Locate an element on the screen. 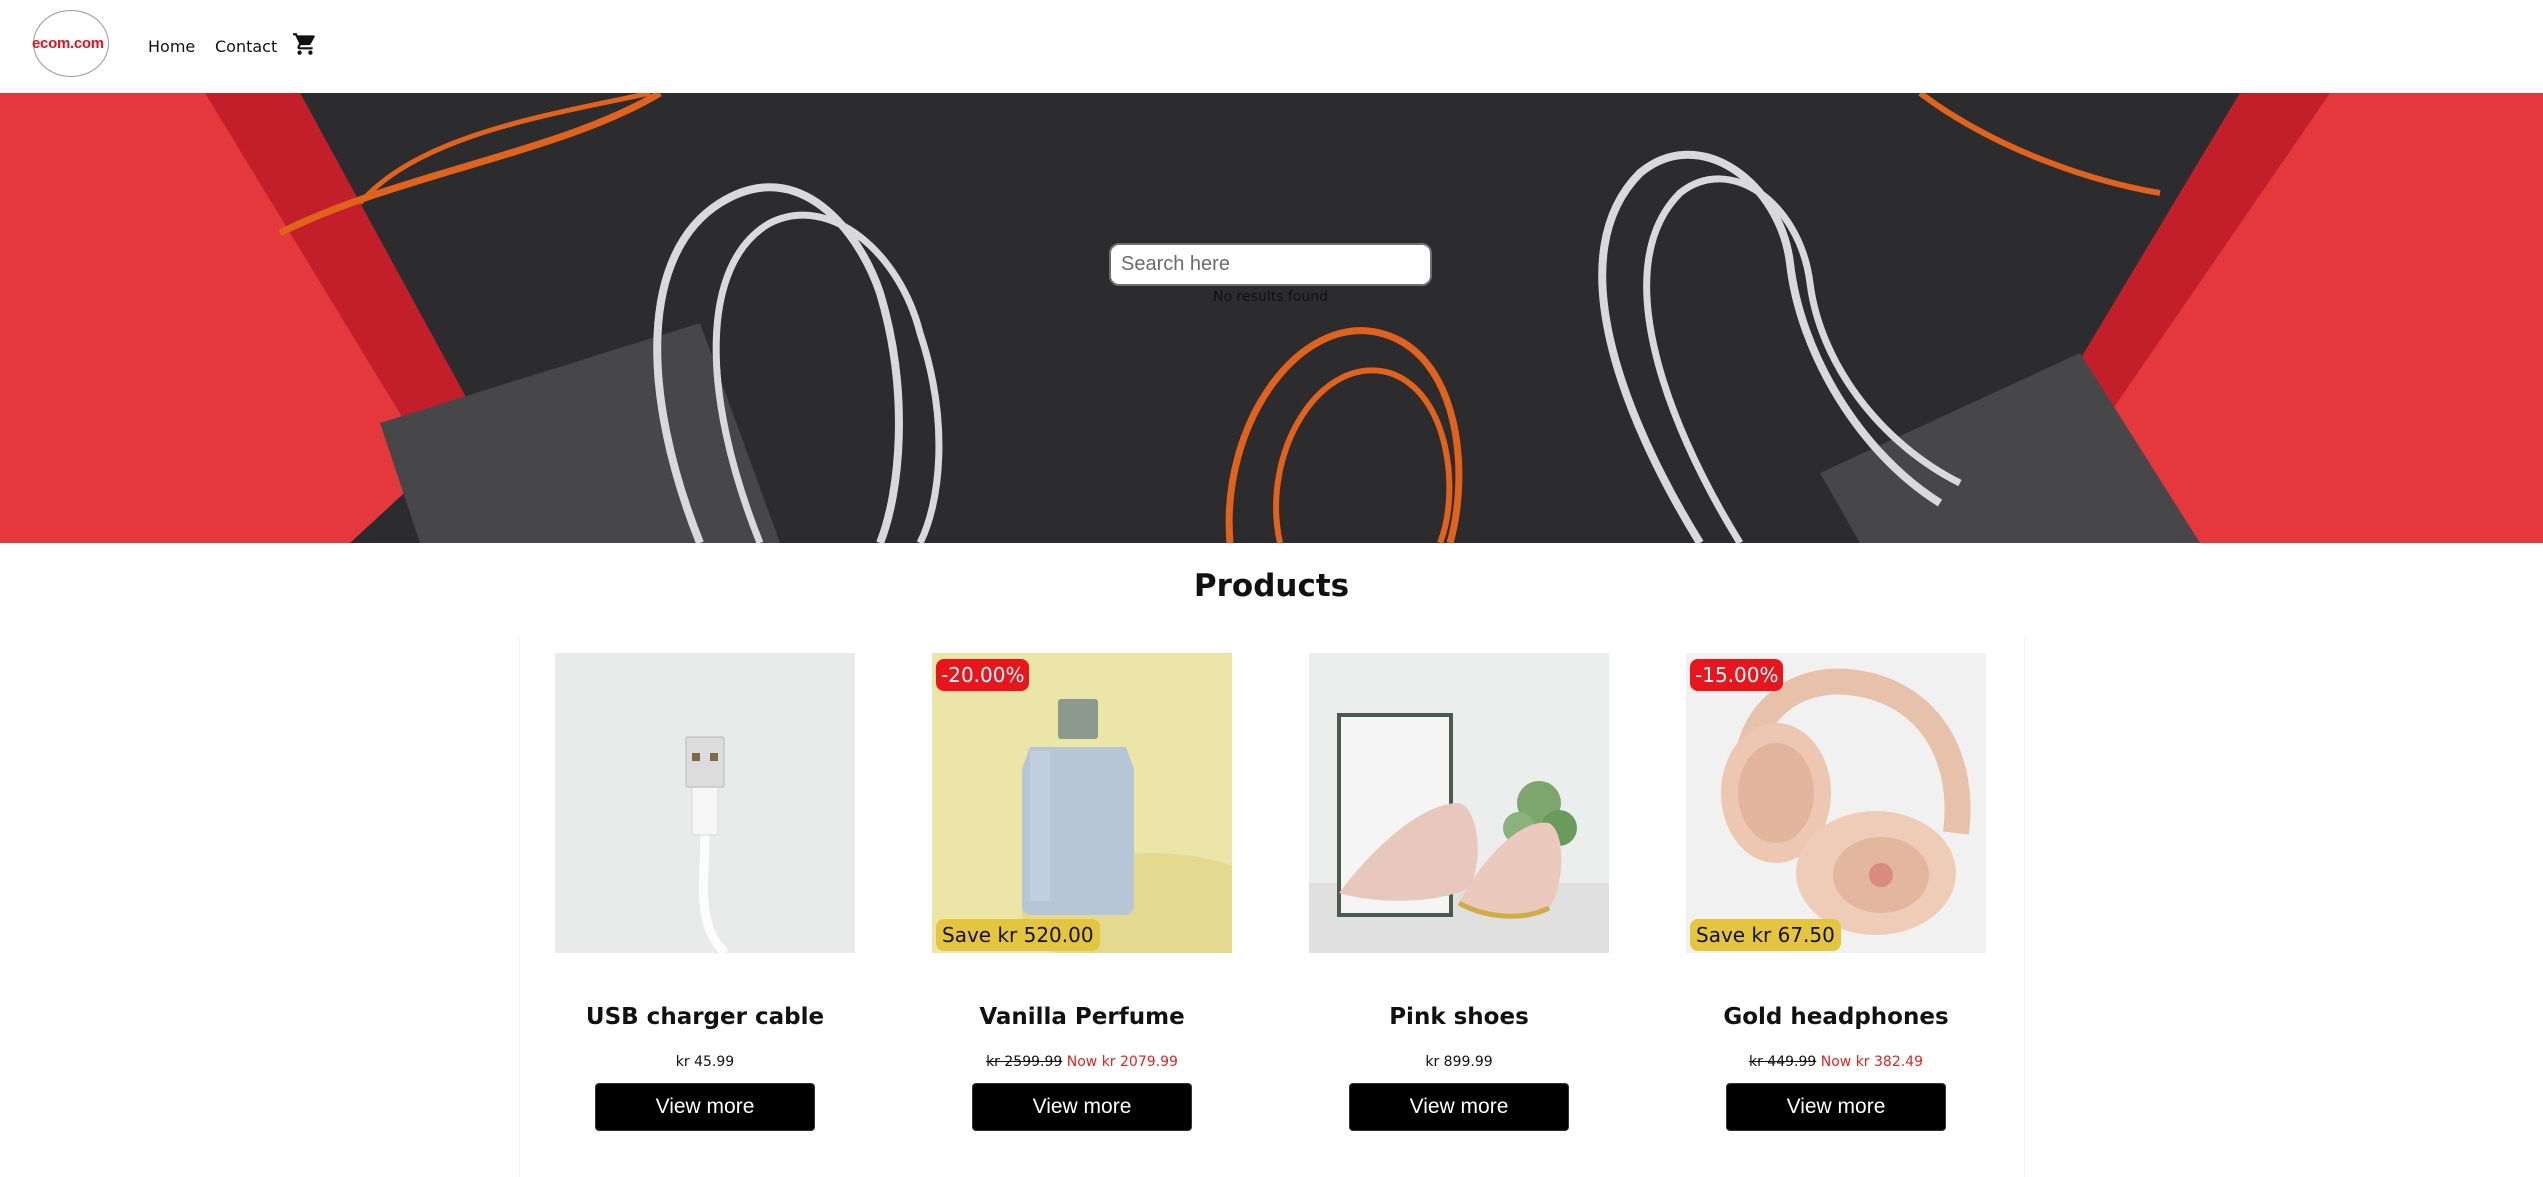  price-value: kr 45.99 is located at coordinates (705, 1062).